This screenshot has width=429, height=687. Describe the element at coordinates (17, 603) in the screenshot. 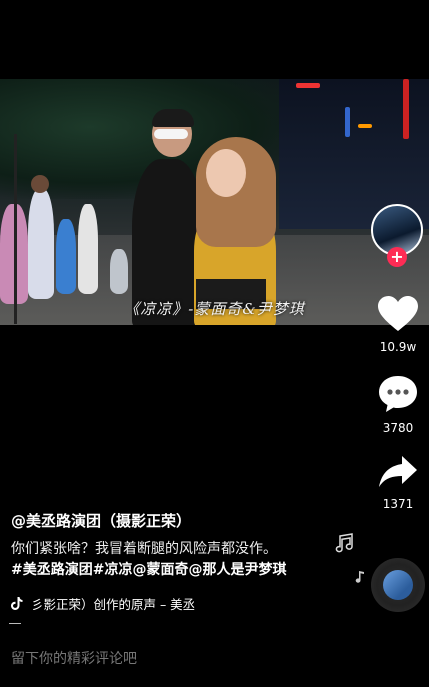

I see `tiktok-icon` at that location.